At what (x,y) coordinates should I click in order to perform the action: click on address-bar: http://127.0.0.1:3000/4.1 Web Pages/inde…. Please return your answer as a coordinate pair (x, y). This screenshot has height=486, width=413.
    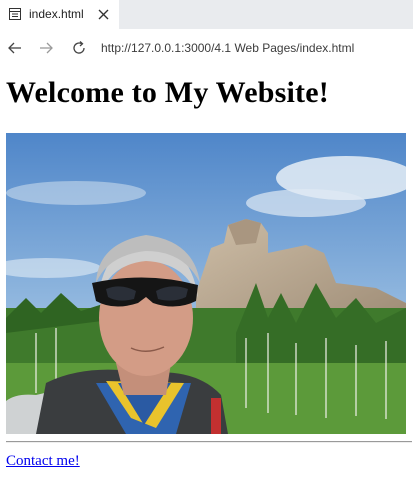
    Looking at the image, I should click on (227, 48).